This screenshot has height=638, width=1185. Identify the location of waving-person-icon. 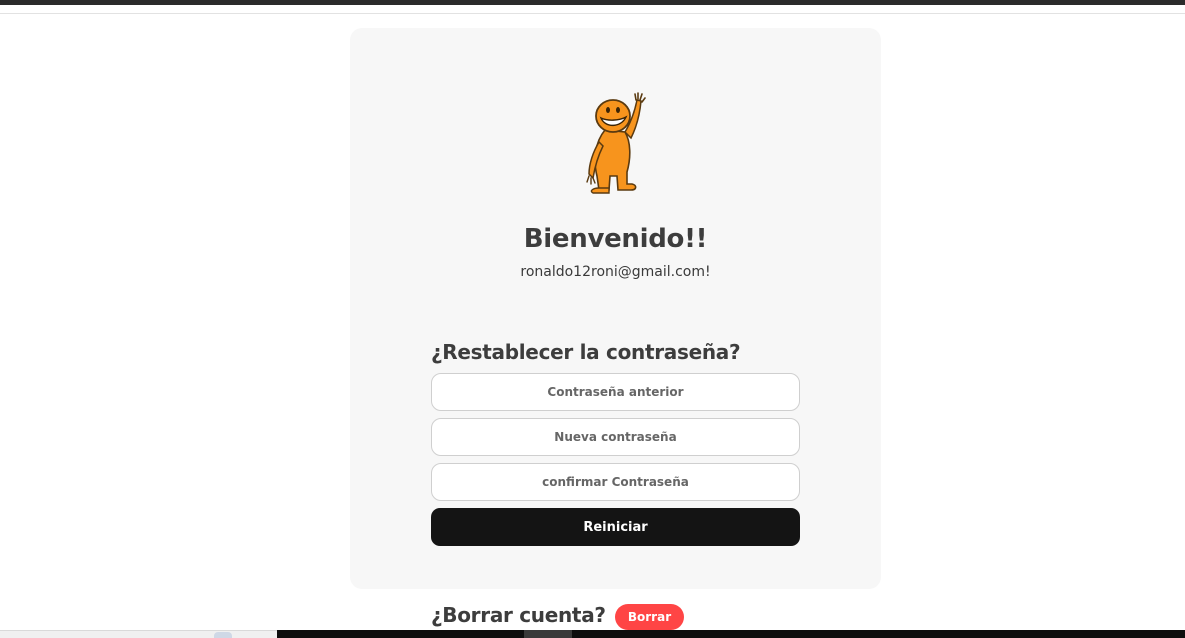
(616, 143).